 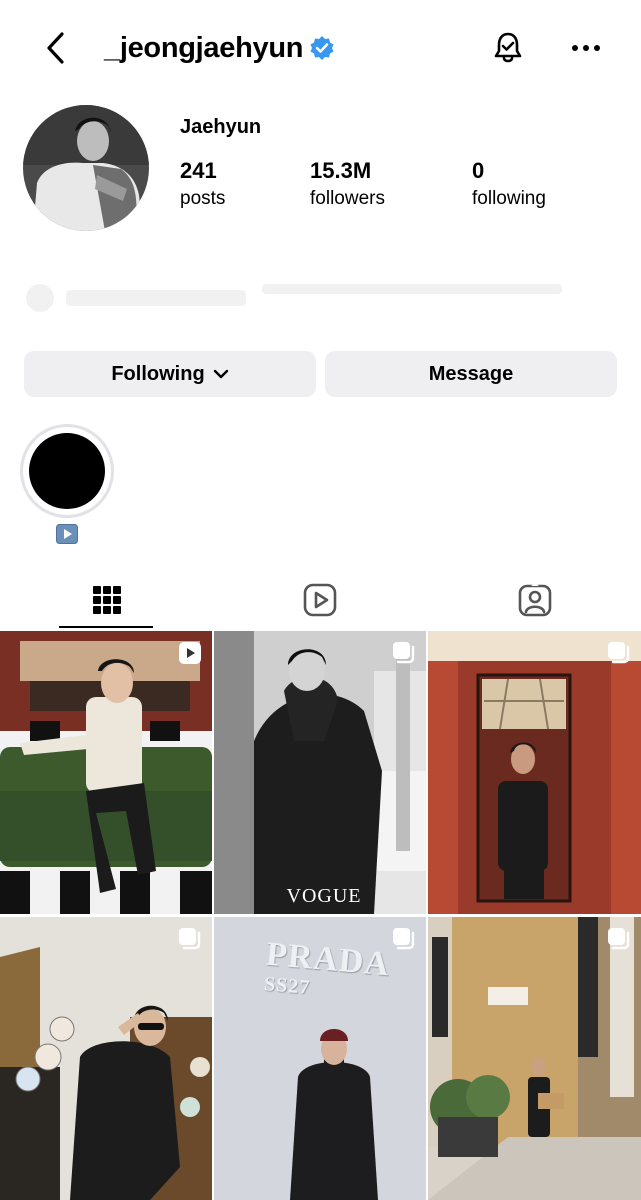 I want to click on posts-count: 241, so click(x=198, y=170).